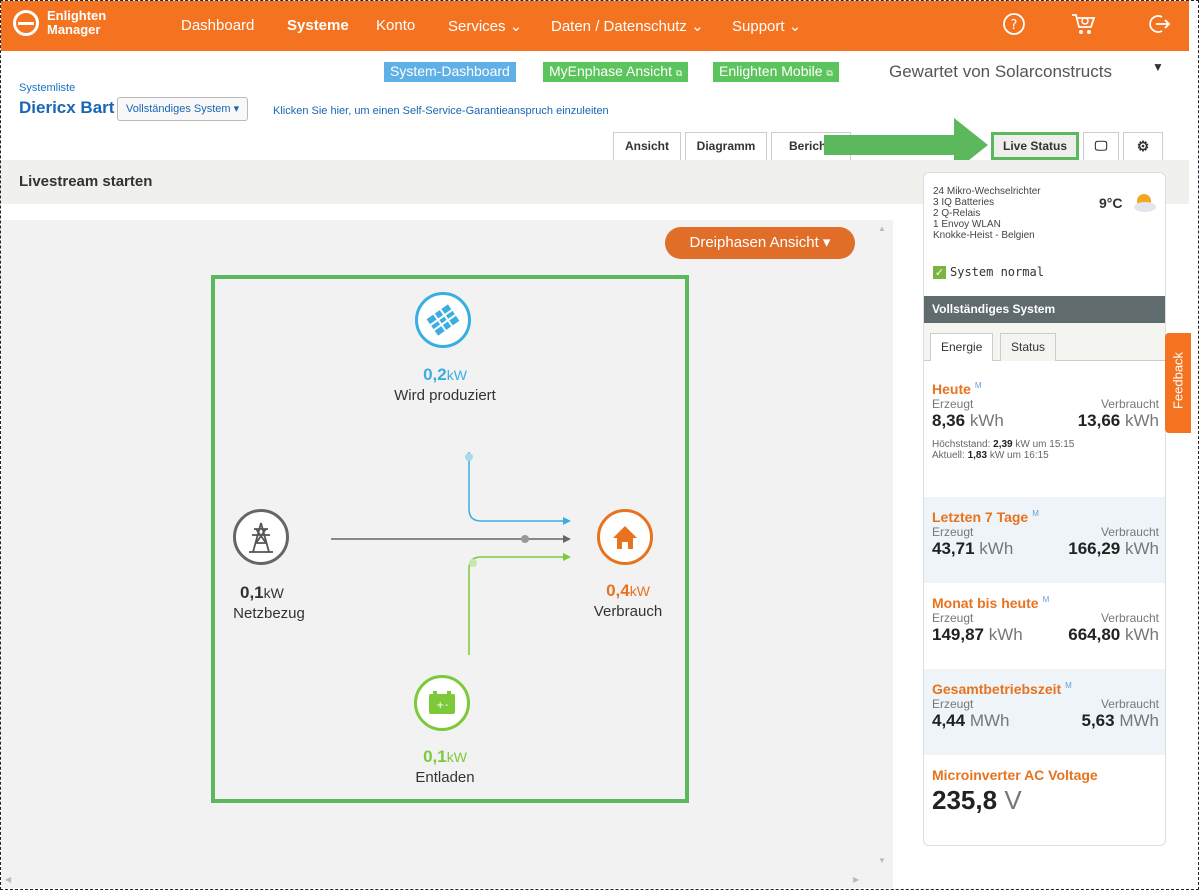 The height and width of the screenshot is (890, 1199). I want to click on logo-icon, so click(26, 23).